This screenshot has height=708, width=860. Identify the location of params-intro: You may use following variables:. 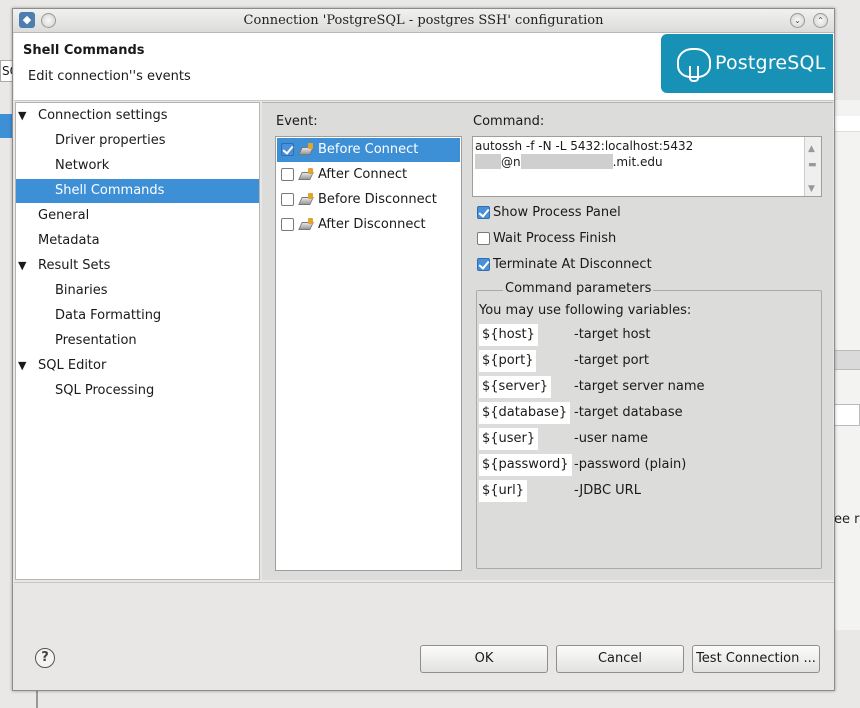
(585, 310).